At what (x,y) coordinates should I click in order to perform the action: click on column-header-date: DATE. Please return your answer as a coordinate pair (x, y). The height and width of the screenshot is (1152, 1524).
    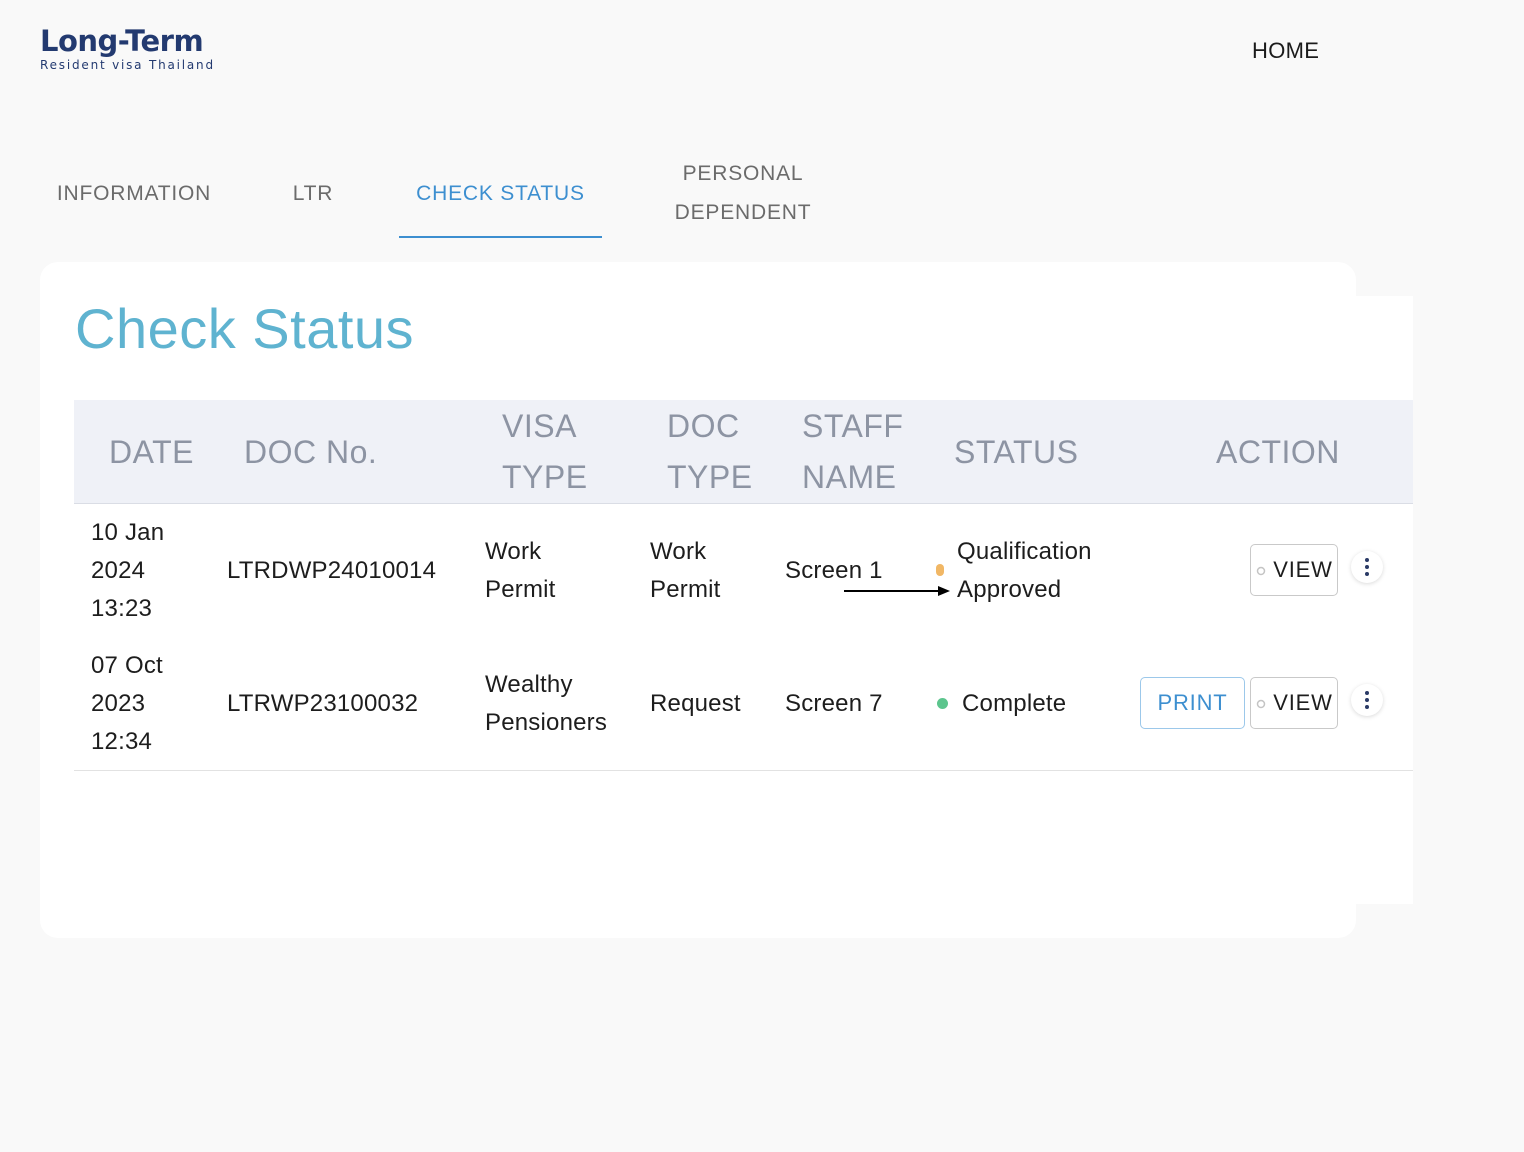
    Looking at the image, I should click on (151, 451).